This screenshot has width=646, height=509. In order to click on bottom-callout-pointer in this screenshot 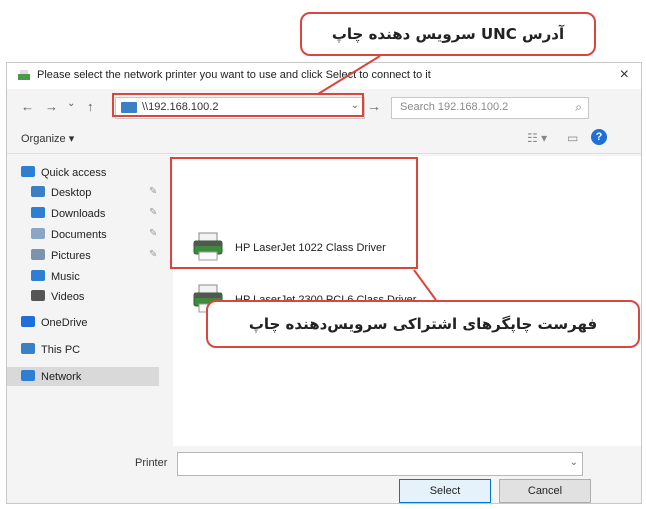, I will do `click(425, 285)`.